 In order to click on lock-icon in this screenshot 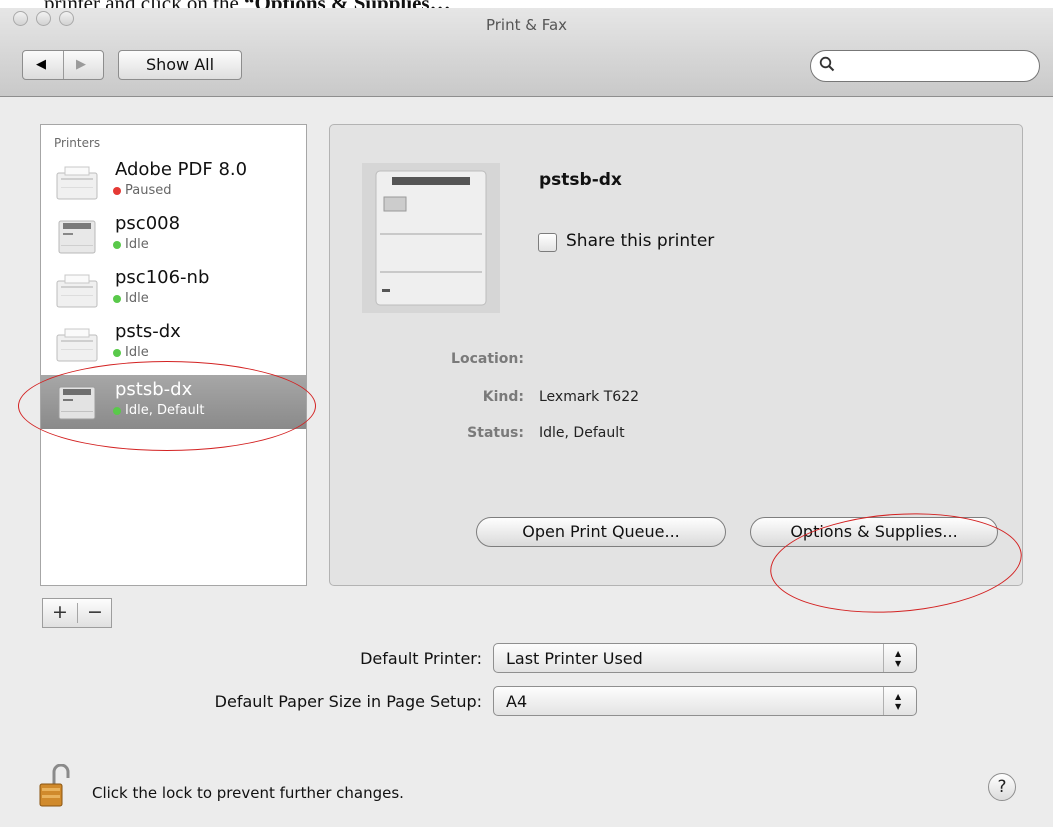, I will do `click(55, 786)`.